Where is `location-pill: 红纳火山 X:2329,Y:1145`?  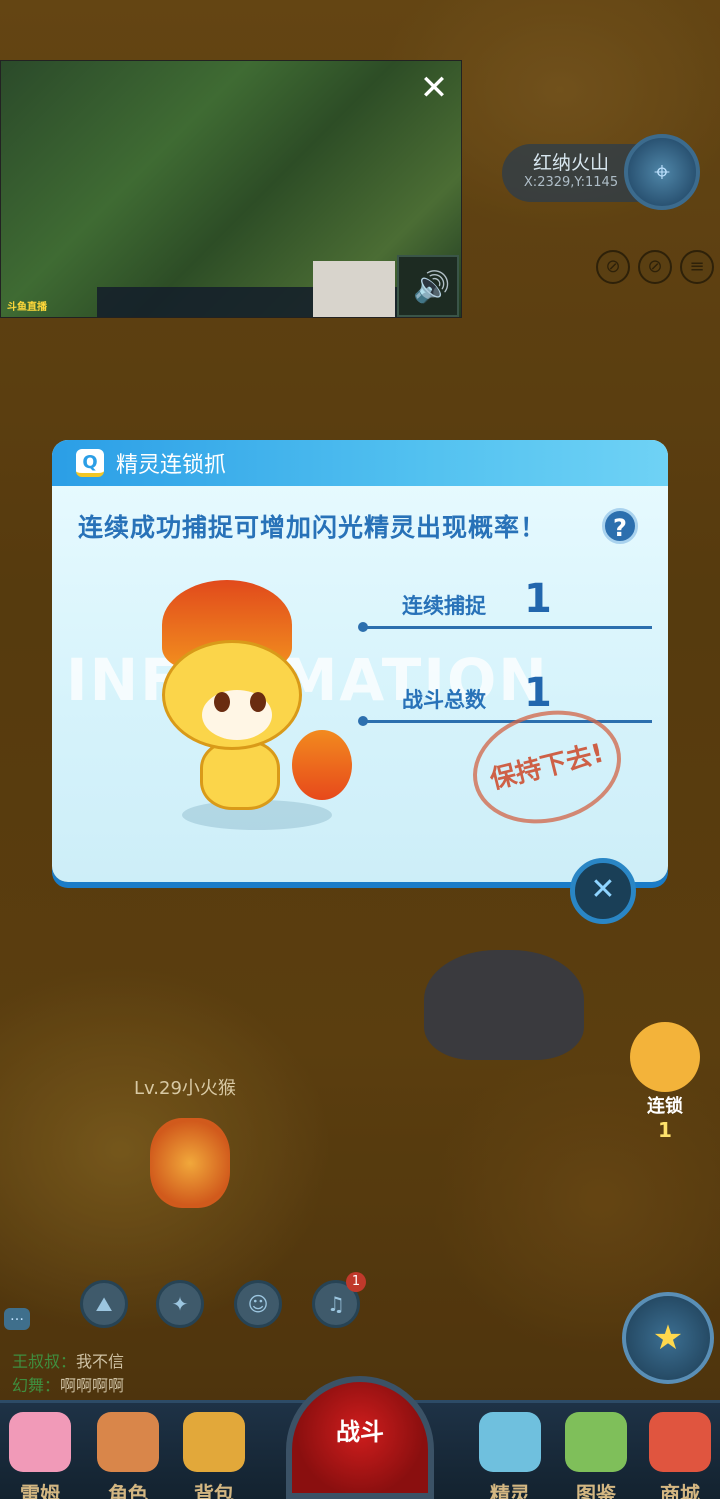
location-pill: 红纳火山 X:2329,Y:1145 is located at coordinates (571, 173).